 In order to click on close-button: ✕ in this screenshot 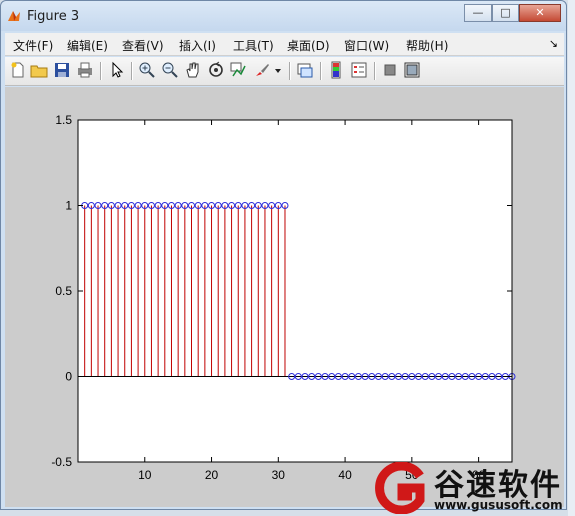, I will do `click(540, 13)`.